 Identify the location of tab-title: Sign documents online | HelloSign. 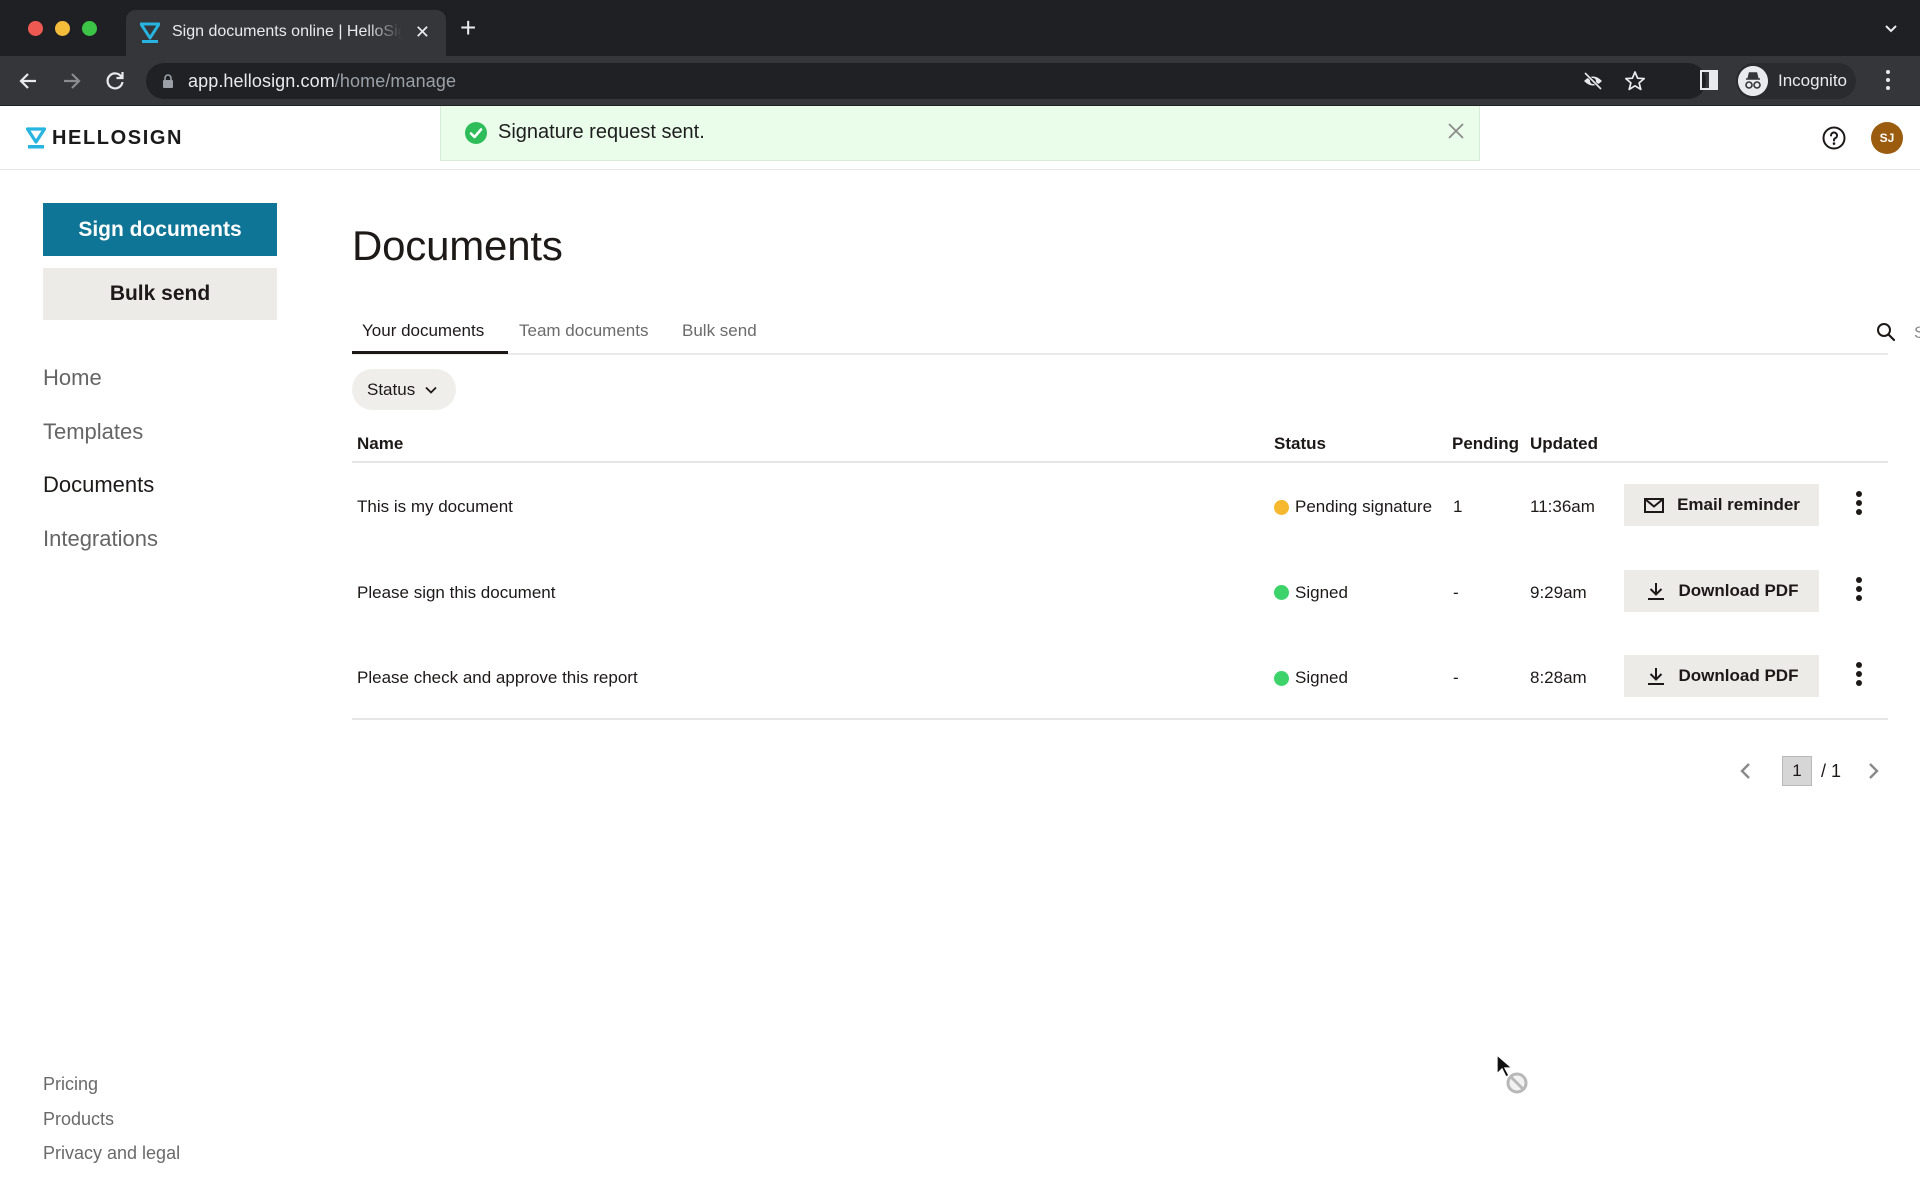
(287, 31).